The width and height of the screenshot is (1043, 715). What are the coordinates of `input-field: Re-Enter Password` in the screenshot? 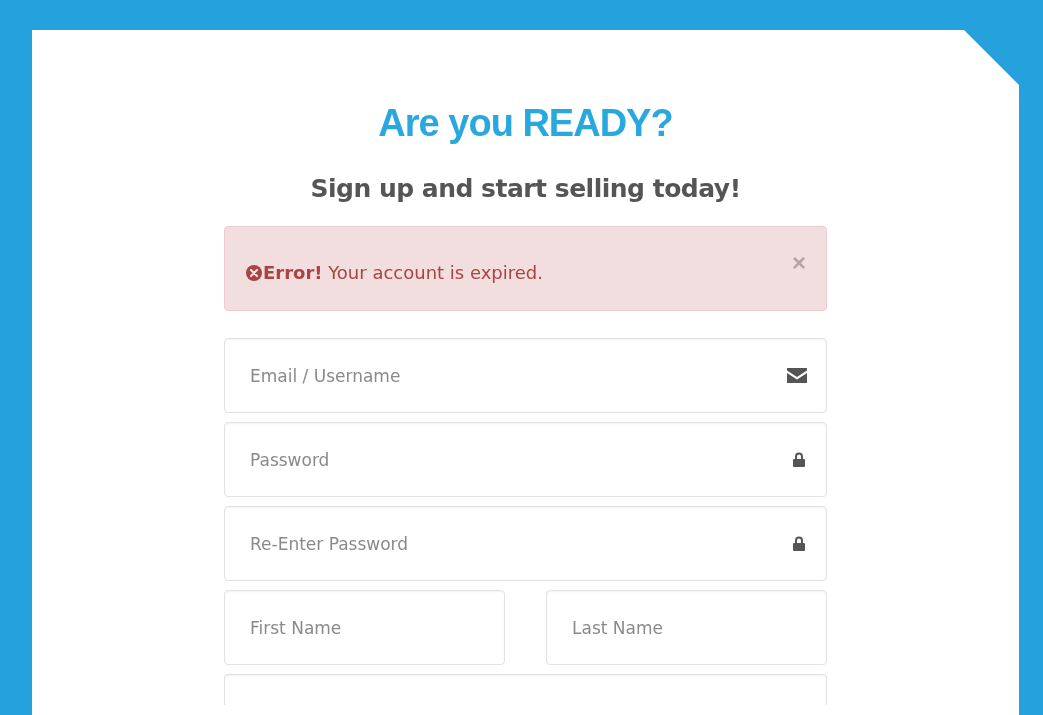 It's located at (525, 543).